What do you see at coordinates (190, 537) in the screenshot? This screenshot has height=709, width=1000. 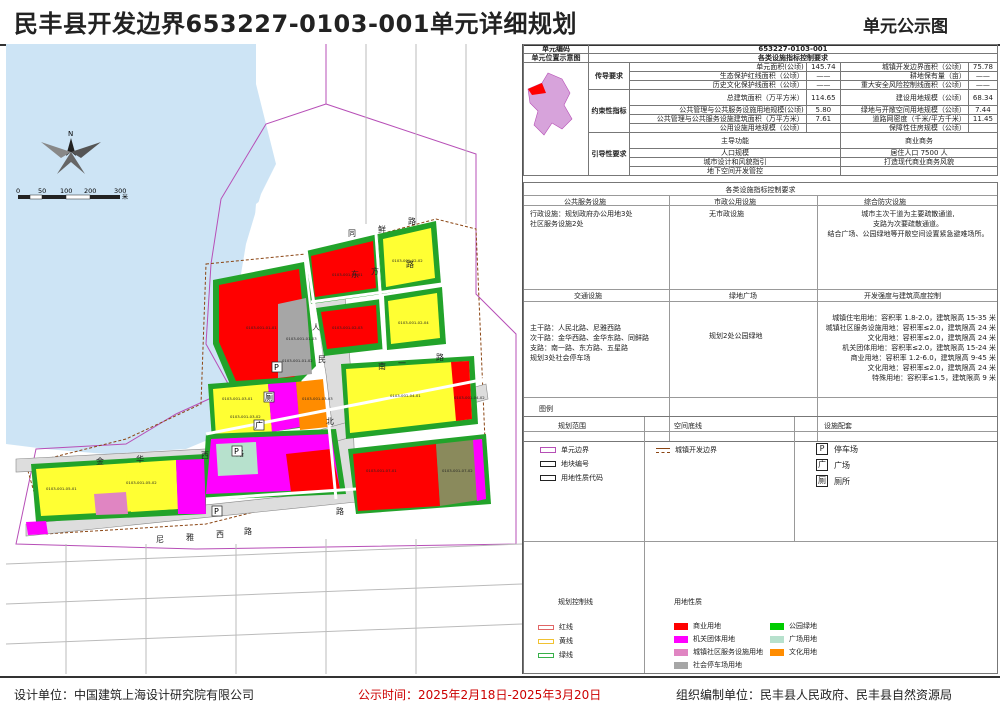 I see `road-char: 雅` at bounding box center [190, 537].